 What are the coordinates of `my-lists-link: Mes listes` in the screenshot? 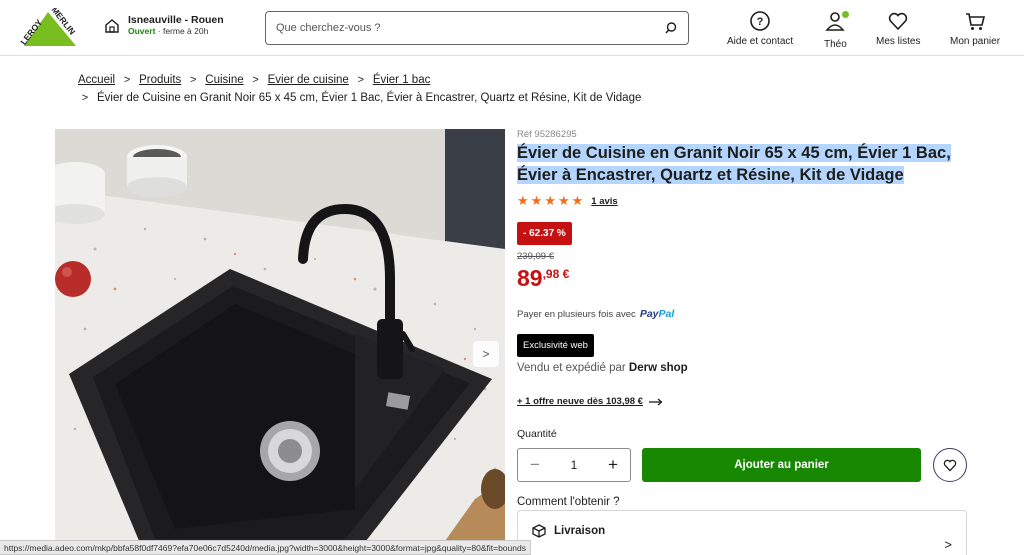 It's located at (898, 28).